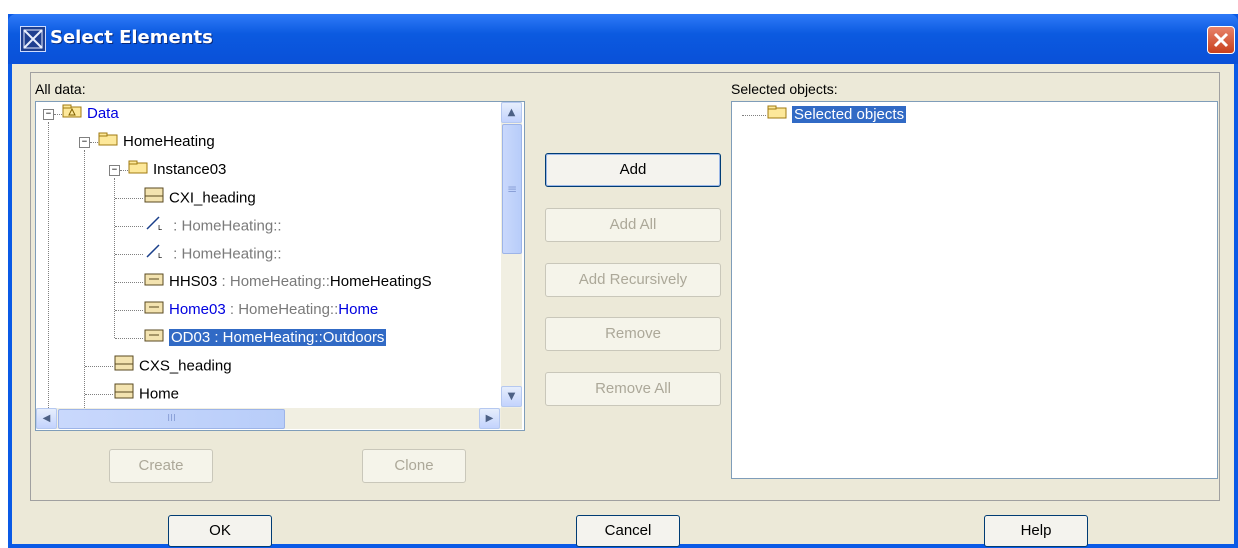 This screenshot has width=1238, height=548. I want to click on tree-node-cxs-heading: CXS_heading, so click(173, 366).